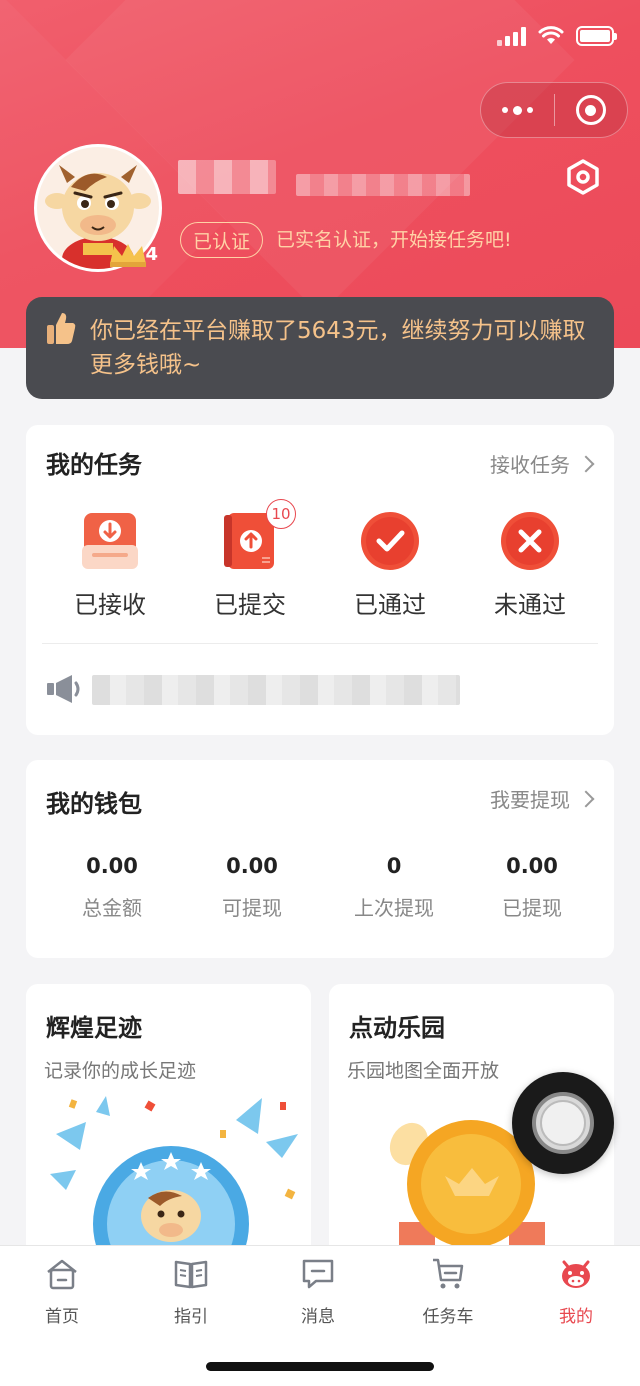 The height and width of the screenshot is (1386, 640). I want to click on book-icon, so click(191, 1274).